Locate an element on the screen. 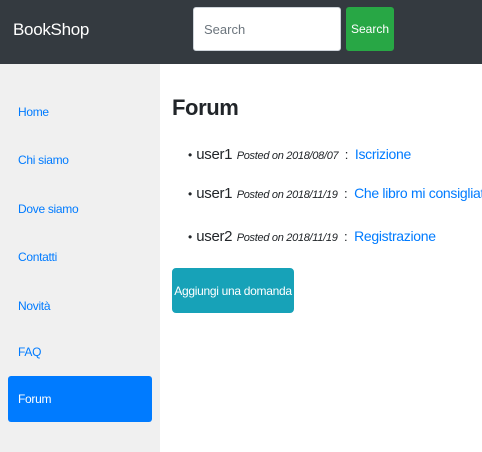 The image size is (482, 452). sidebar-item-contatti: Contatti is located at coordinates (80, 257).